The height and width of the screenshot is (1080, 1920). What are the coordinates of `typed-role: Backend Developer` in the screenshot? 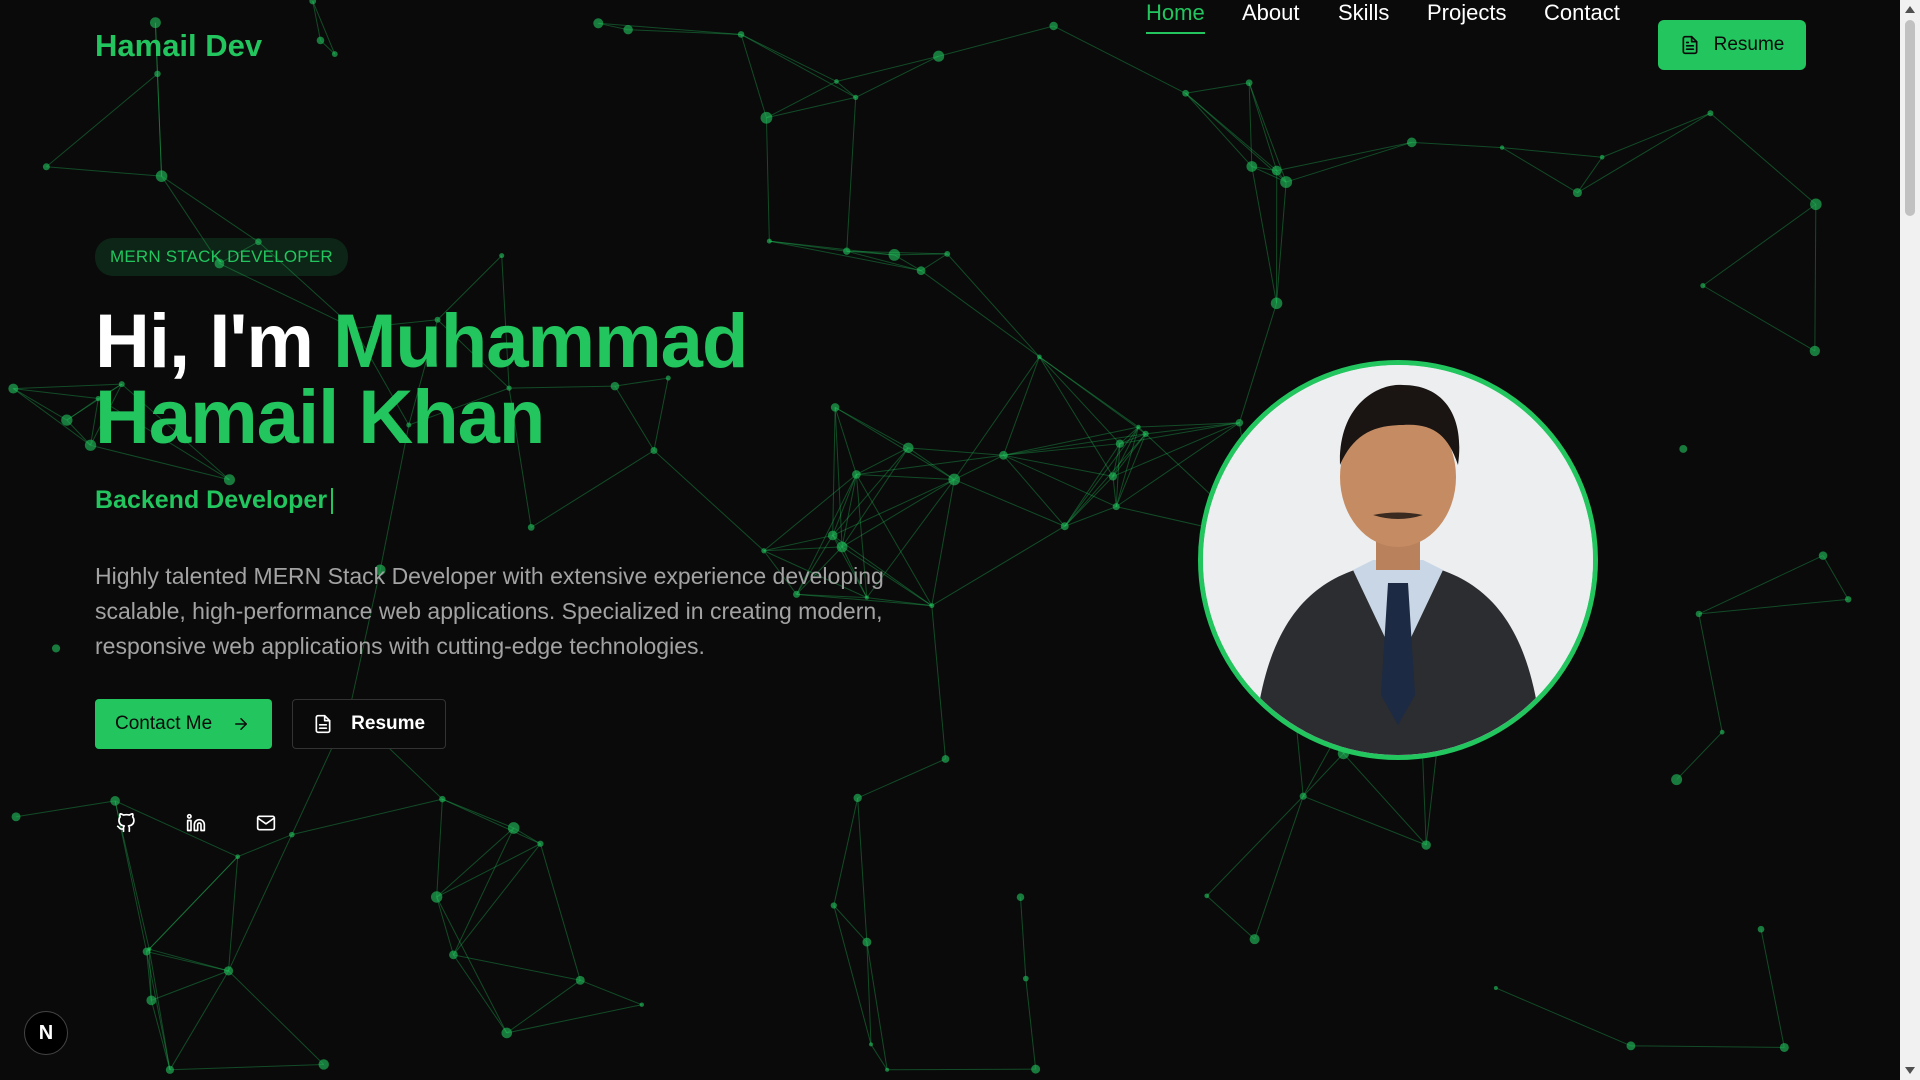 It's located at (495, 500).